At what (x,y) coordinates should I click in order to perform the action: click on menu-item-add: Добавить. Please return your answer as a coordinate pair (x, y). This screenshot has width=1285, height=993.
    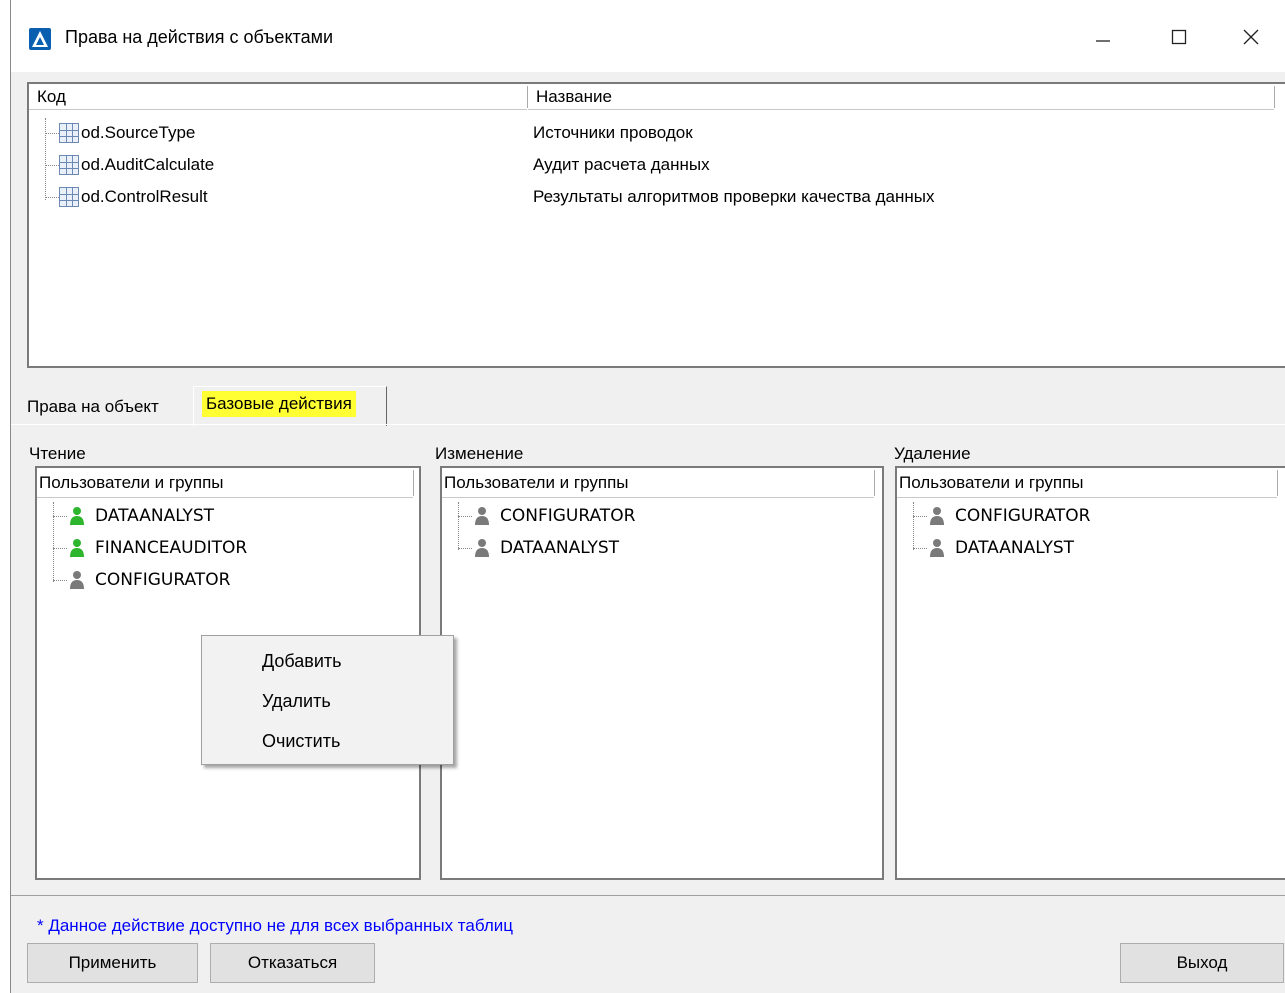
    Looking at the image, I should click on (302, 661).